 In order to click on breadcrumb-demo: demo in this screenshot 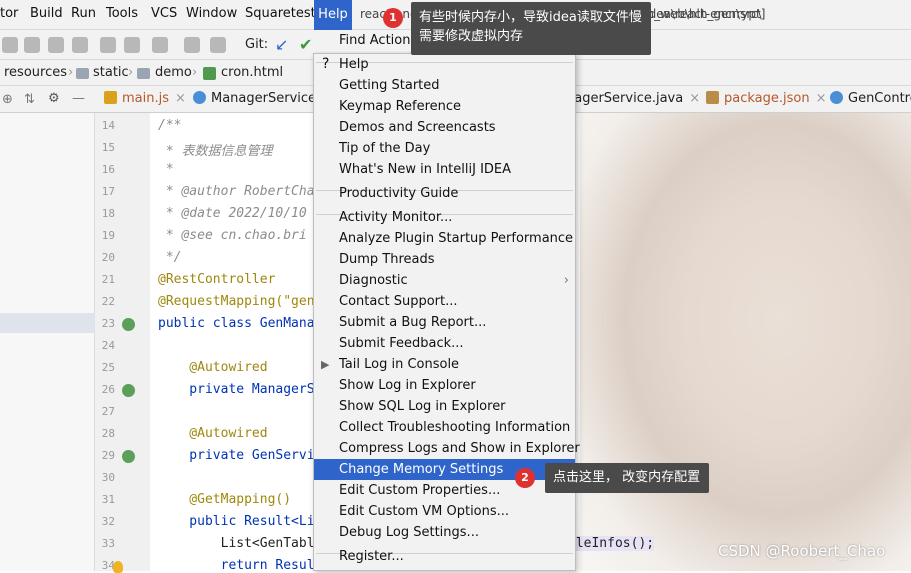, I will do `click(173, 72)`.